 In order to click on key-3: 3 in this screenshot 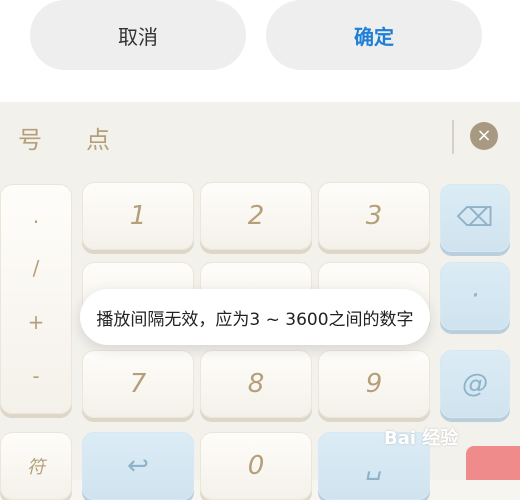, I will do `click(374, 216)`.